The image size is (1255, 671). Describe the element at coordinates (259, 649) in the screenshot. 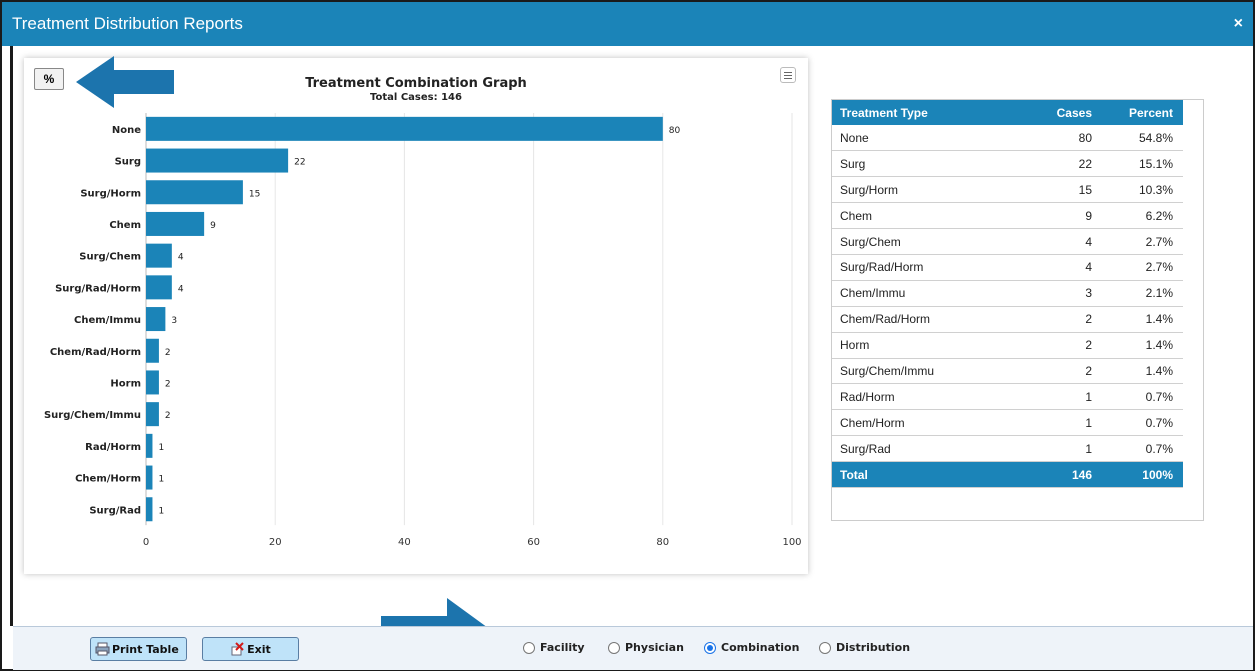

I see `exit-label: Exit` at that location.